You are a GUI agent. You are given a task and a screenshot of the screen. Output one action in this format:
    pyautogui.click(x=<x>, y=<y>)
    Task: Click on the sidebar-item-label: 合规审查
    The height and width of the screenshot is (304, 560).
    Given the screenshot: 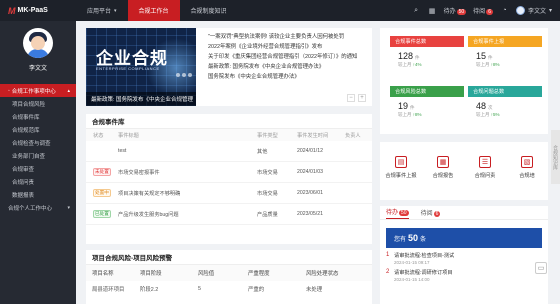 What is the action you would take?
    pyautogui.click(x=23, y=169)
    